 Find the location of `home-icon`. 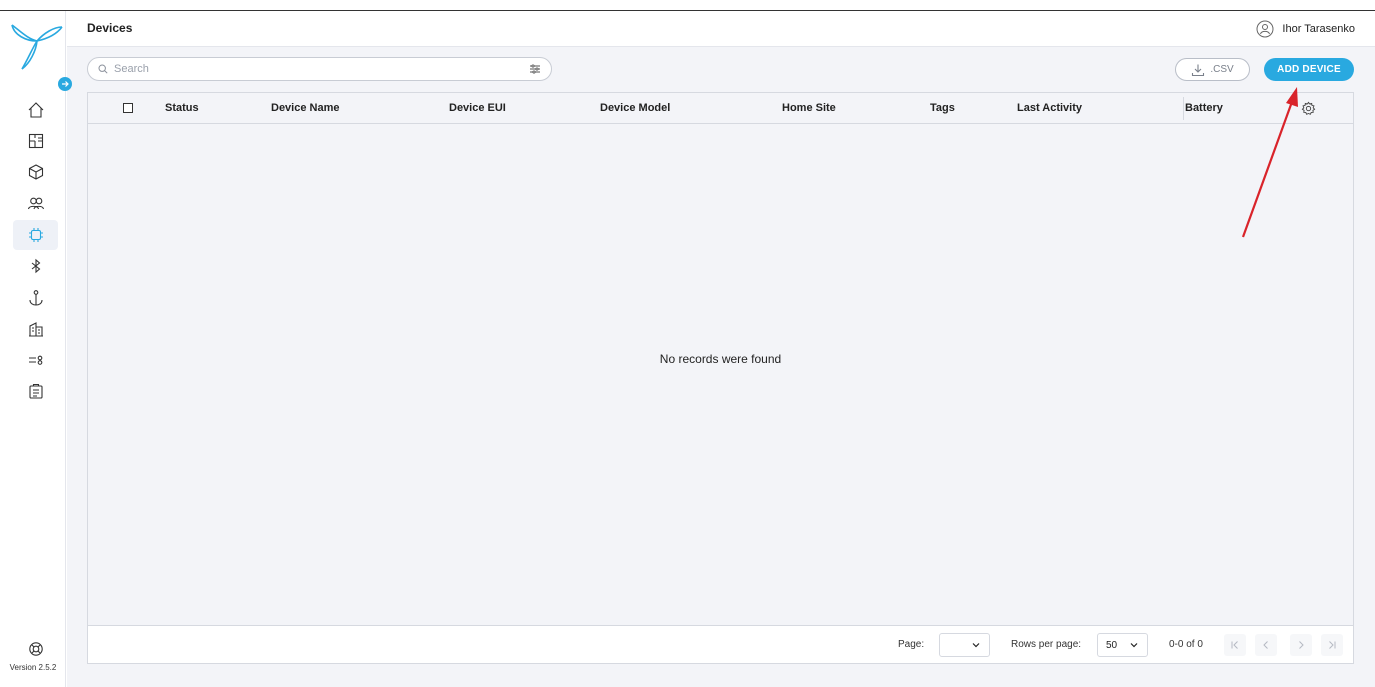

home-icon is located at coordinates (35, 110).